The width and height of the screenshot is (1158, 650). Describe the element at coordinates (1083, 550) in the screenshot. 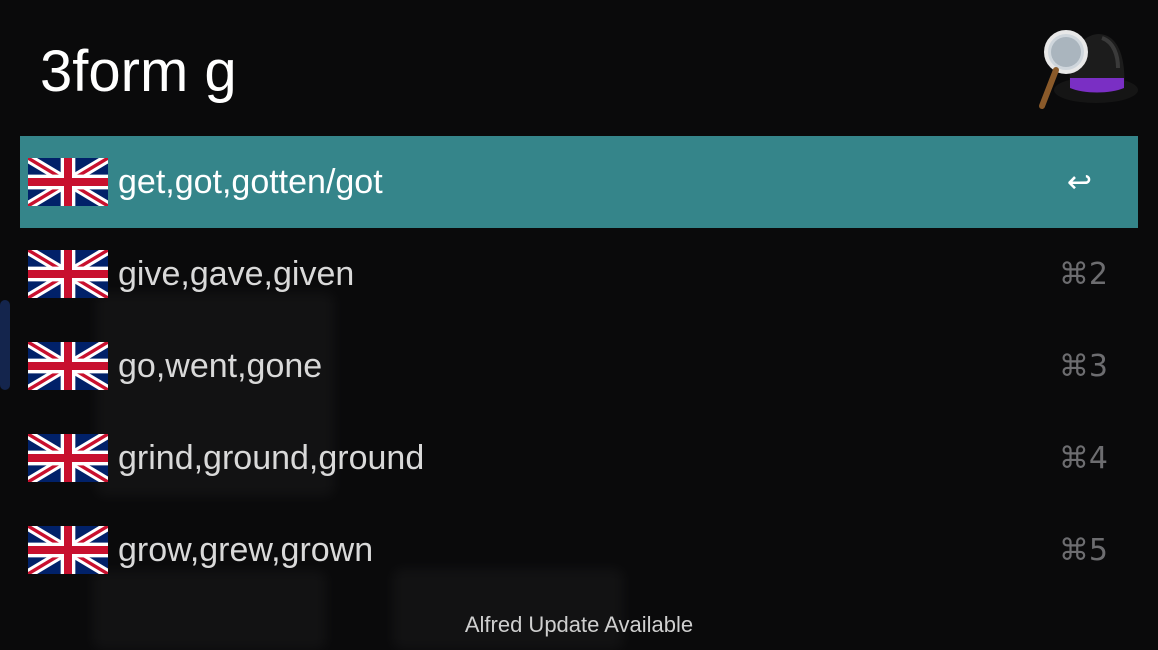

I see `shortcut-label: ⌘5` at that location.